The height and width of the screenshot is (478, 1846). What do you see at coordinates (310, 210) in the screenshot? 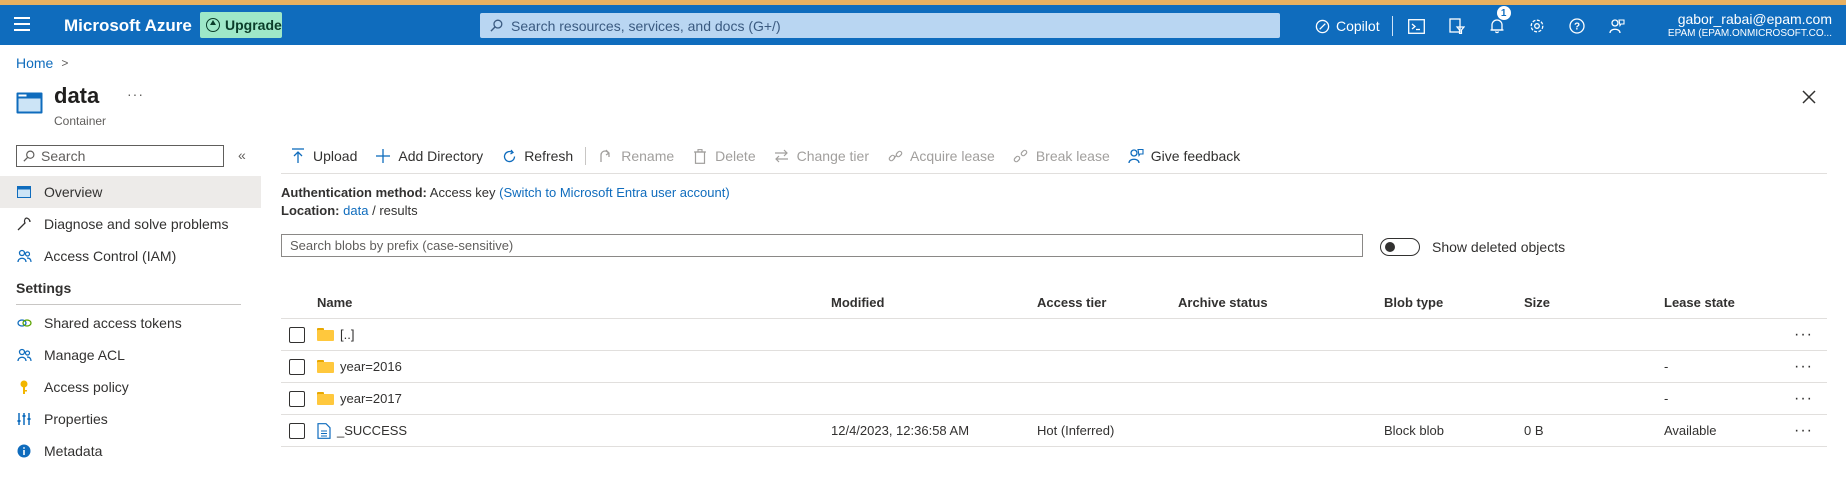
I see `location-label: Location:` at bounding box center [310, 210].